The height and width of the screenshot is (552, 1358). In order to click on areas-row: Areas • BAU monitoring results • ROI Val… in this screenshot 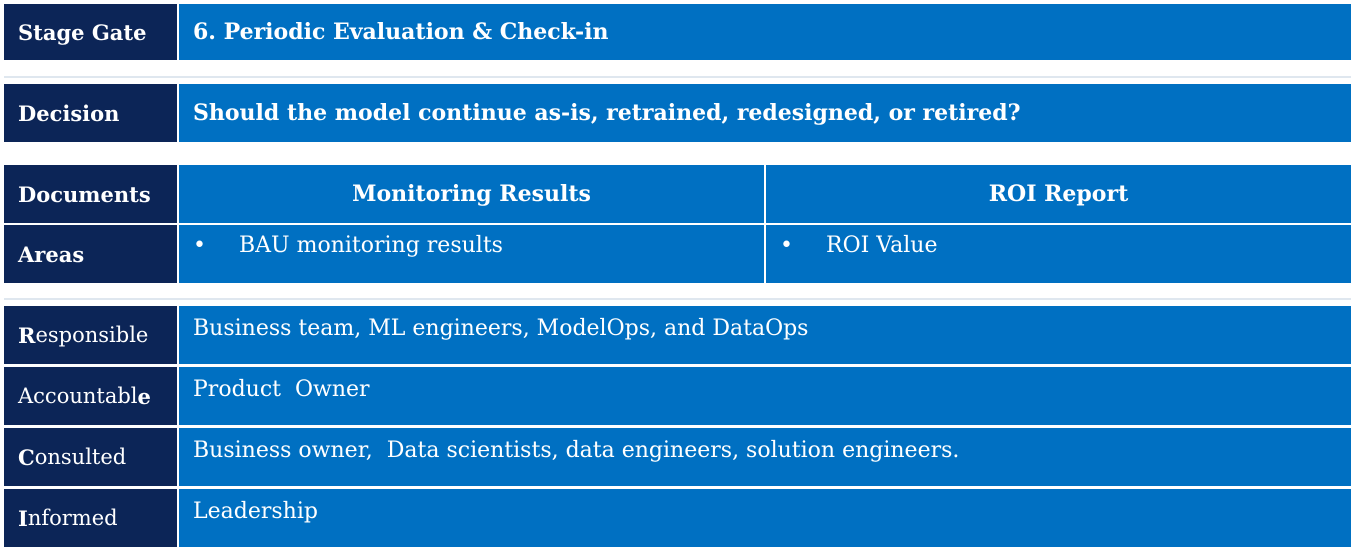, I will do `click(677, 254)`.